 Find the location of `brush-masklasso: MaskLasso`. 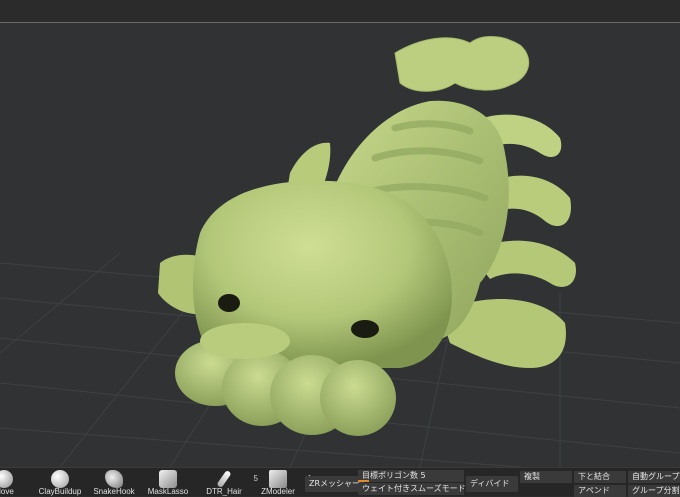

brush-masklasso: MaskLasso is located at coordinates (168, 482).